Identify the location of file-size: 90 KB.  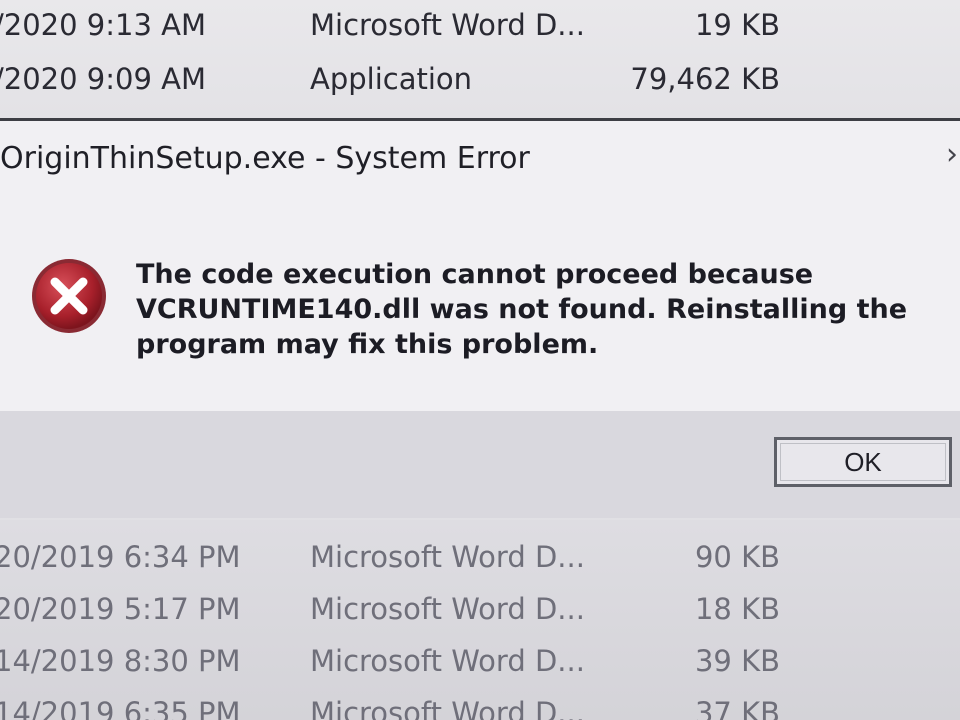
(737, 557).